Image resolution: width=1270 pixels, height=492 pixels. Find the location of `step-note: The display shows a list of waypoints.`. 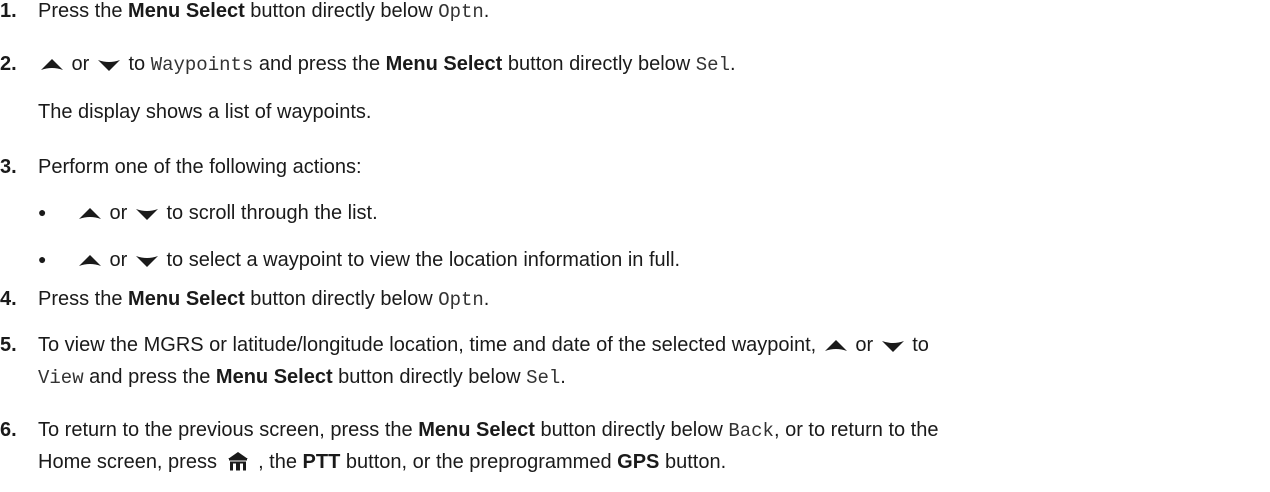

step-note: The display shows a list of waypoints. is located at coordinates (205, 112).